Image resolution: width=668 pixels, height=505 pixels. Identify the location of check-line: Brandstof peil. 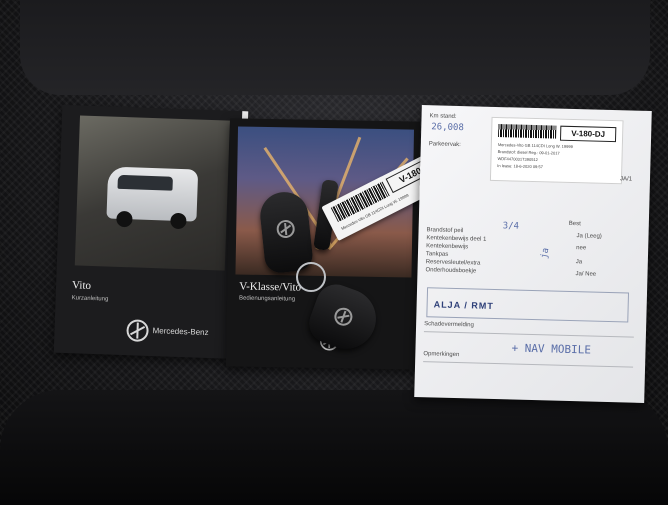
(445, 231).